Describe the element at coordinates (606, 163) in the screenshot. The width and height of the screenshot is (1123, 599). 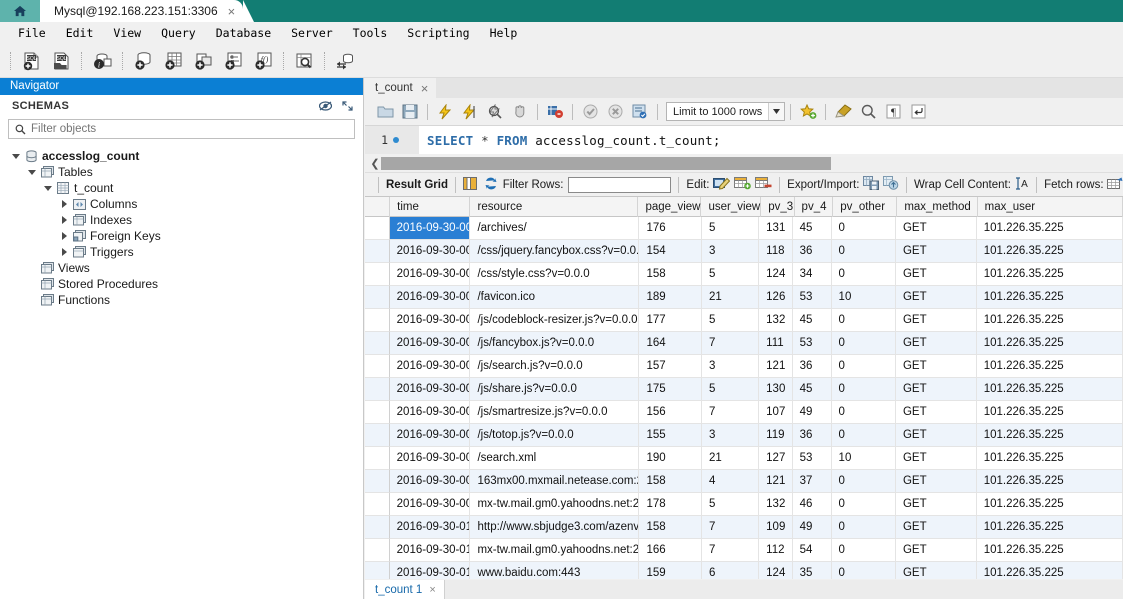
I see `hscroll-thumb` at that location.